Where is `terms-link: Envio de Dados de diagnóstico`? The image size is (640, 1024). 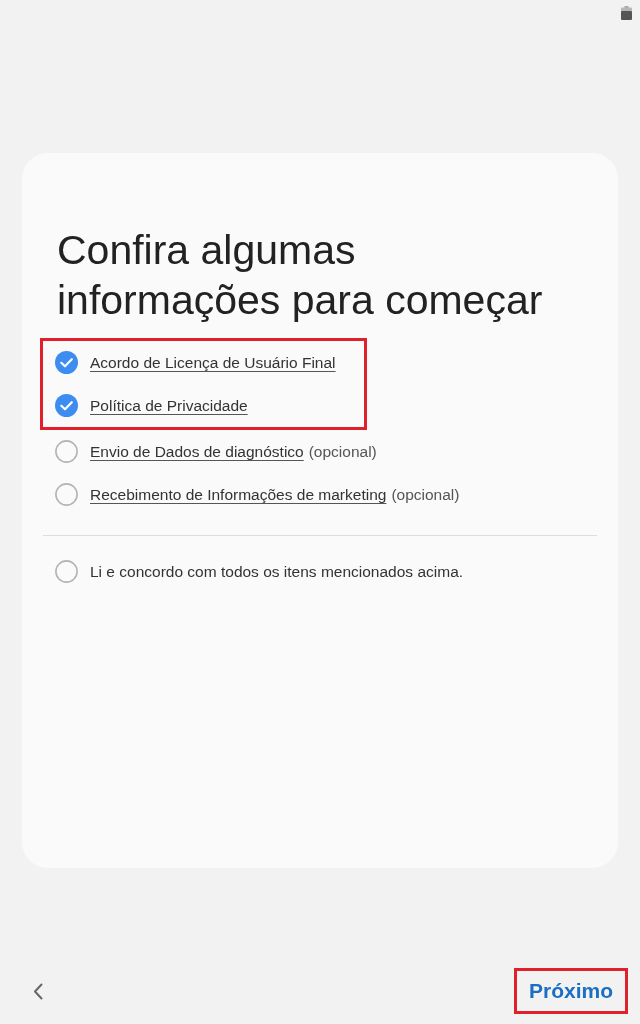 terms-link: Envio de Dados de diagnóstico is located at coordinates (197, 451).